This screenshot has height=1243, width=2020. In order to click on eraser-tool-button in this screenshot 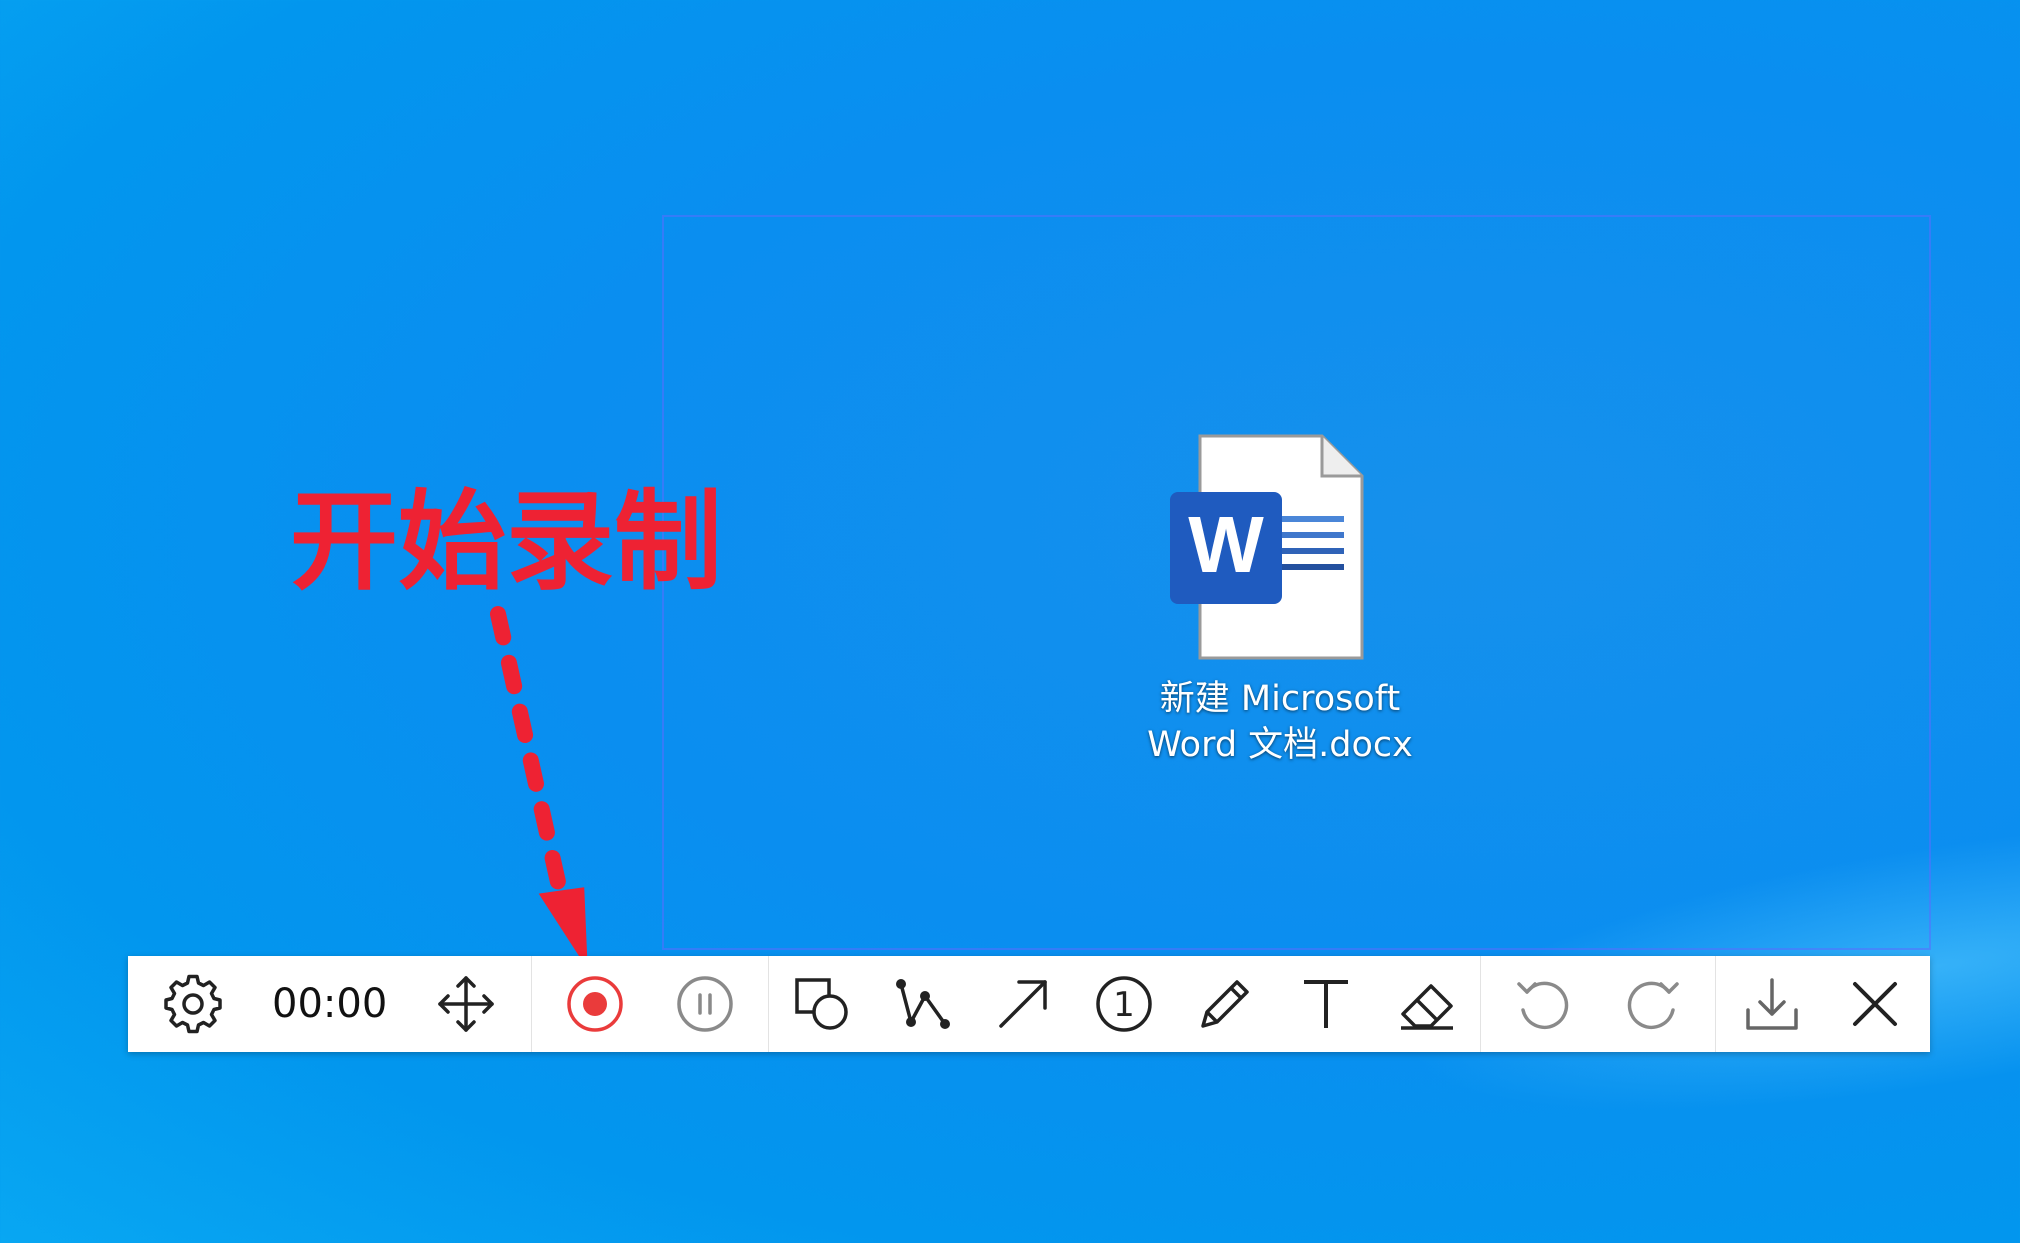, I will do `click(1427, 1004)`.